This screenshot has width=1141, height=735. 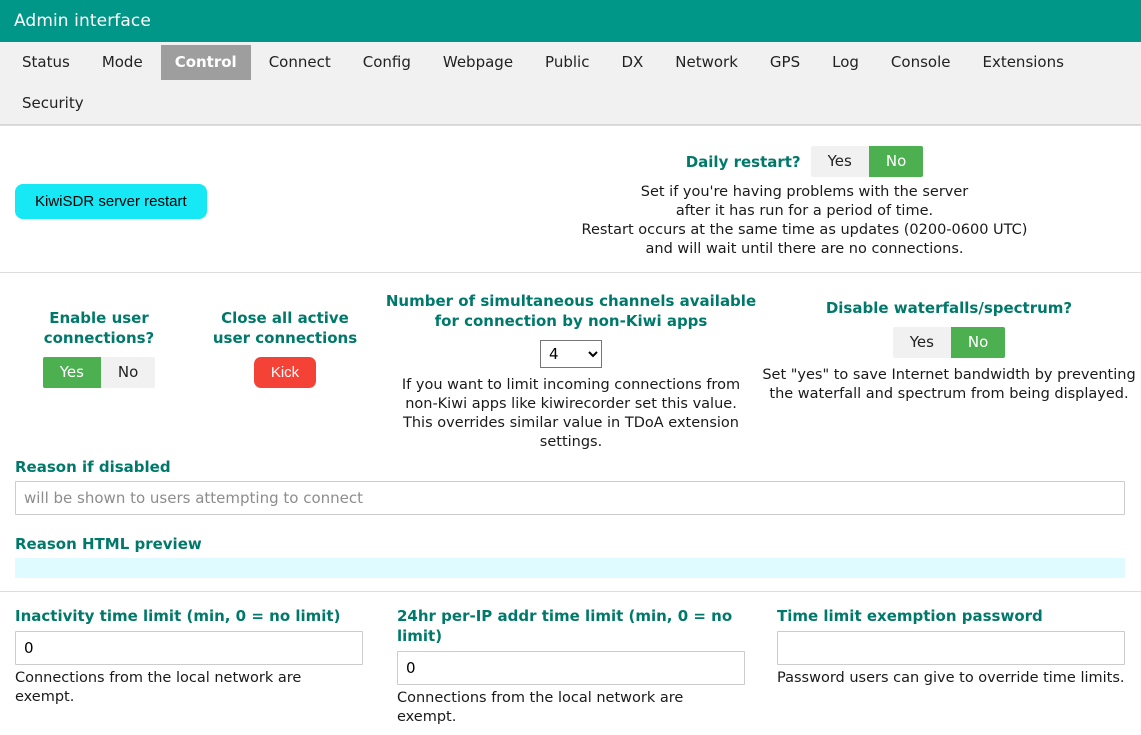 What do you see at coordinates (949, 308) in the screenshot?
I see `disable-waterfall-title: Disable waterfalls/spectrum?` at bounding box center [949, 308].